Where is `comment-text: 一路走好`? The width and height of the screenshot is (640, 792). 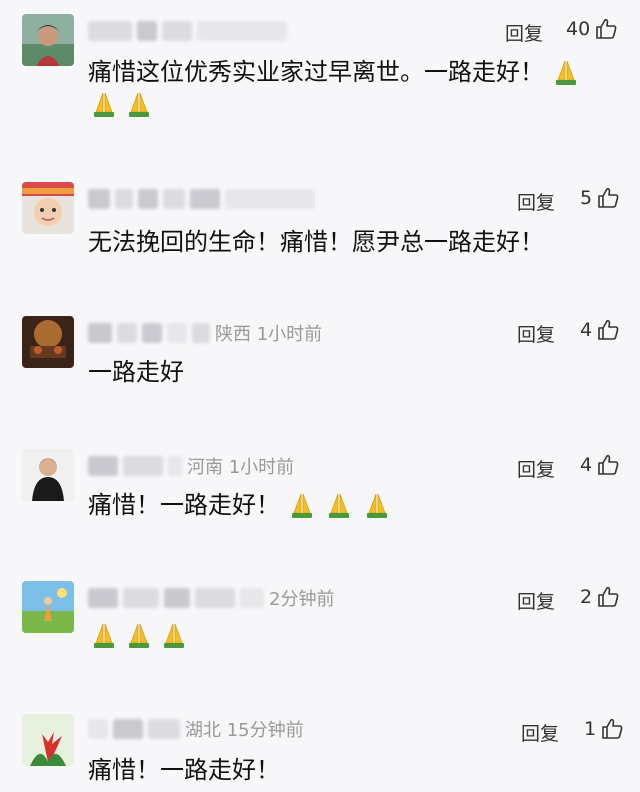 comment-text: 一路走好 is located at coordinates (136, 372).